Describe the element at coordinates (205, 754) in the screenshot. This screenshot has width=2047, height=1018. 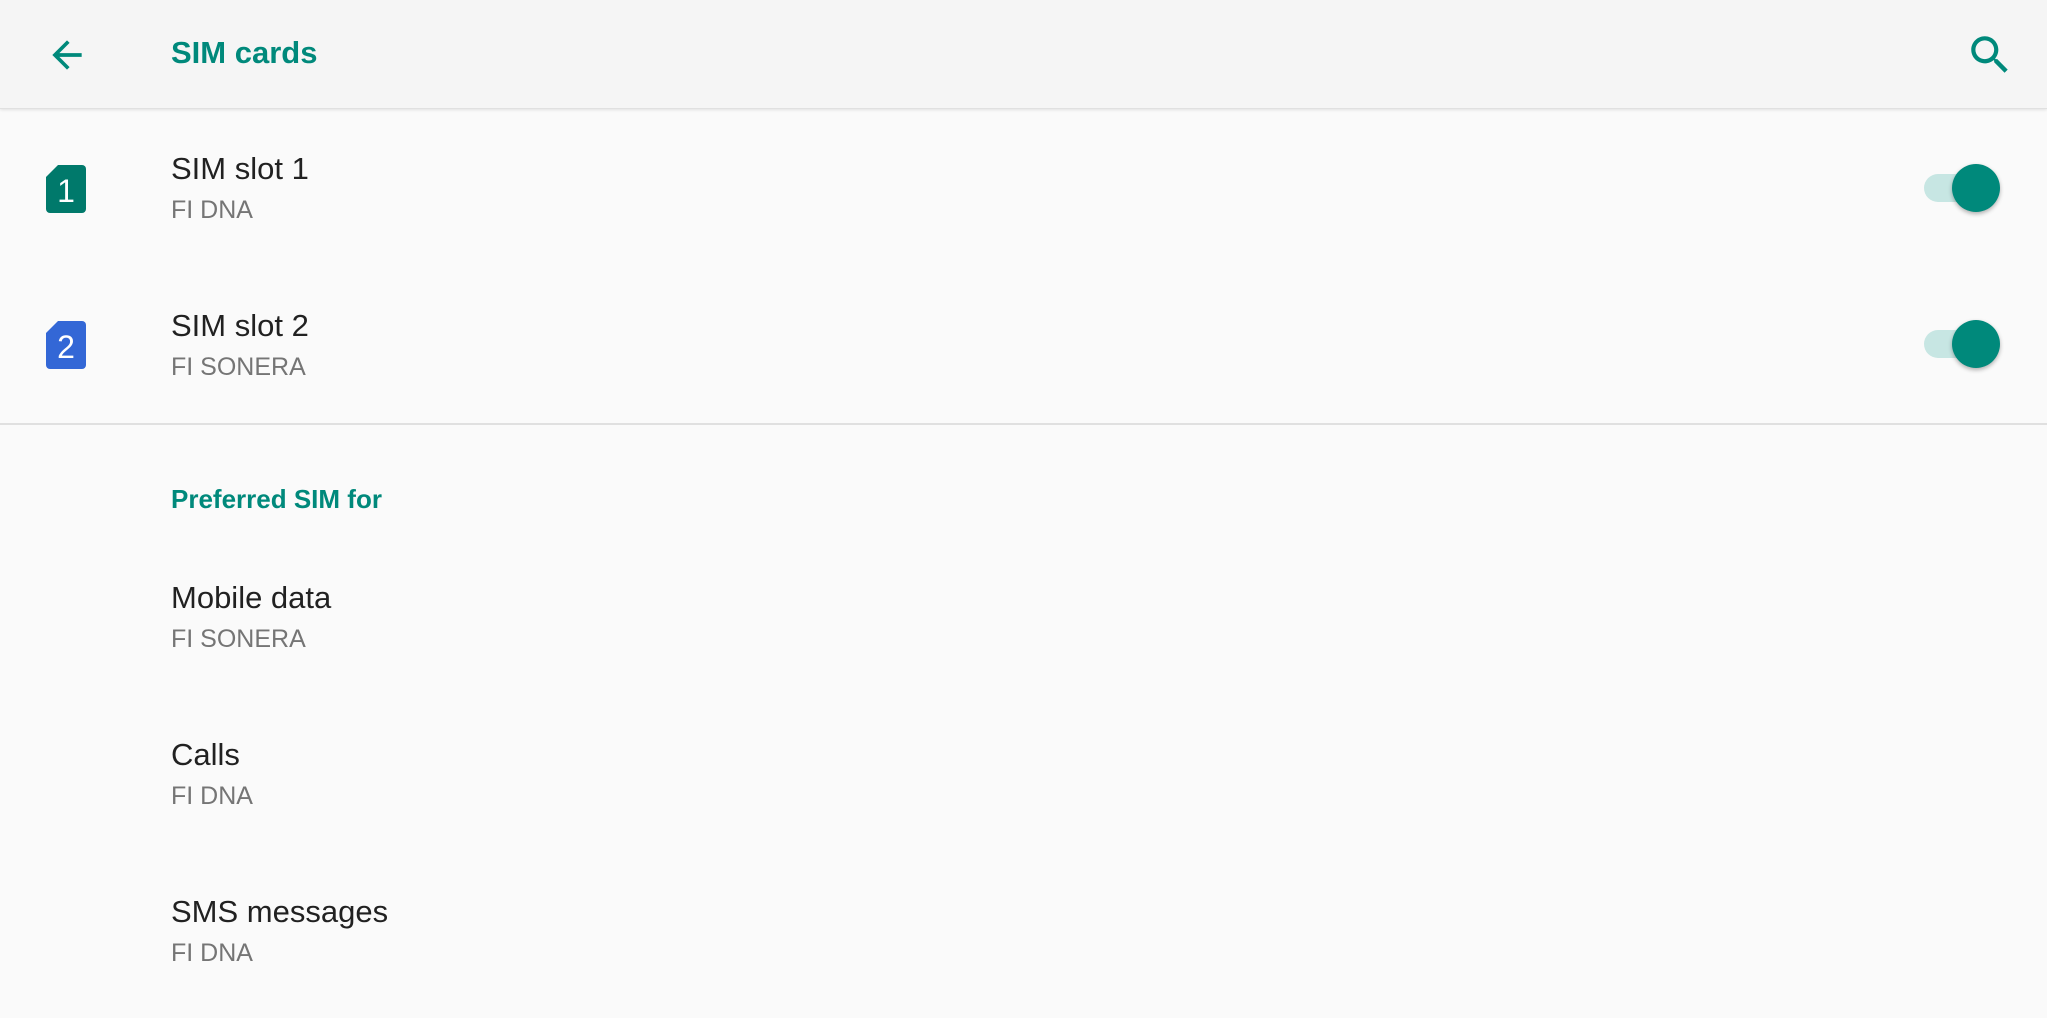
I see `calls-title: Calls` at that location.